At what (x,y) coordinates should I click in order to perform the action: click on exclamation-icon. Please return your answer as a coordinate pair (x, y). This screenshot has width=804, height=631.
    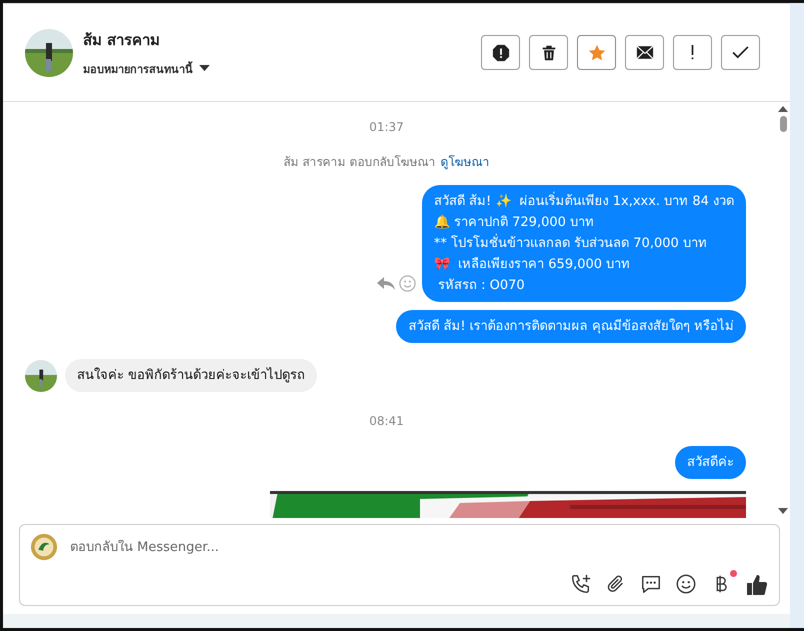
    Looking at the image, I should click on (692, 52).